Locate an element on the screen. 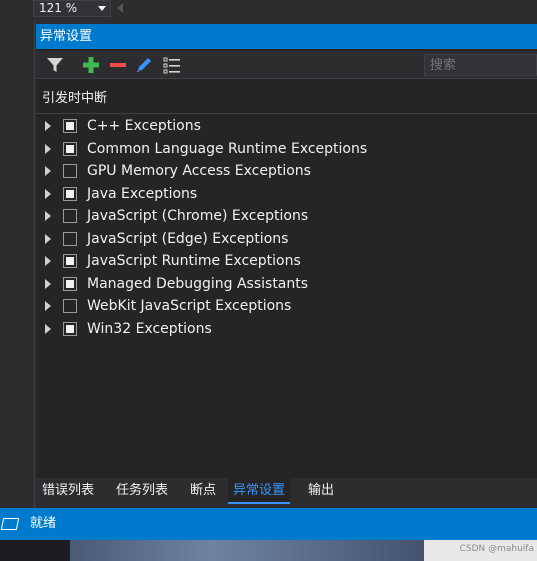 The height and width of the screenshot is (561, 537). panel-title: 异常设置 is located at coordinates (286, 36).